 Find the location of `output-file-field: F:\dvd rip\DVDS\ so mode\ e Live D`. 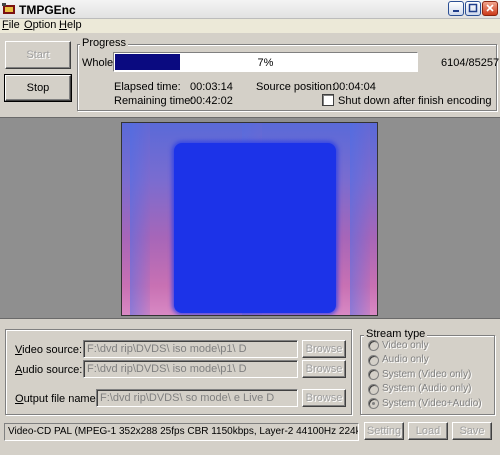

output-file-field: F:\dvd rip\DVDS\ so mode\ e Live D is located at coordinates (197, 398).